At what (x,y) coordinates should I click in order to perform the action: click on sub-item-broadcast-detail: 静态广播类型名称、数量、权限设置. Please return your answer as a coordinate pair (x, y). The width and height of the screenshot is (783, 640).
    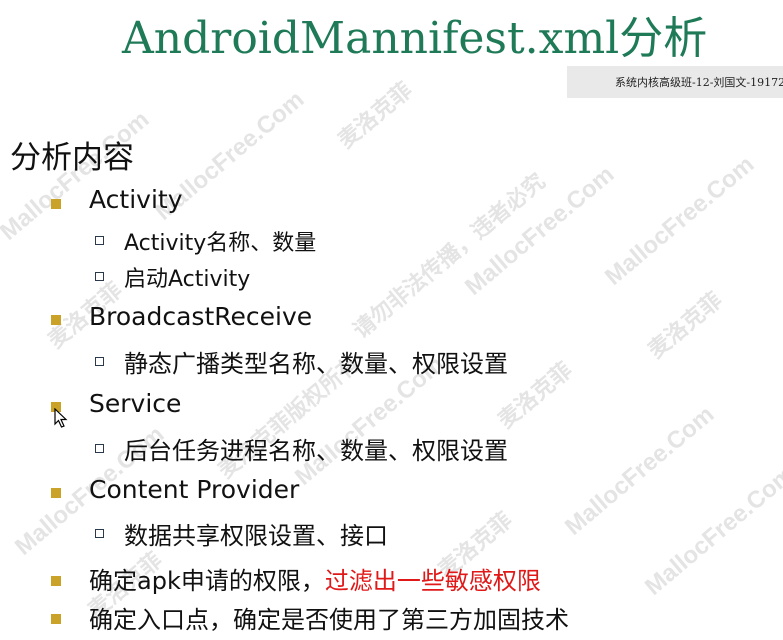
    Looking at the image, I should click on (316, 364).